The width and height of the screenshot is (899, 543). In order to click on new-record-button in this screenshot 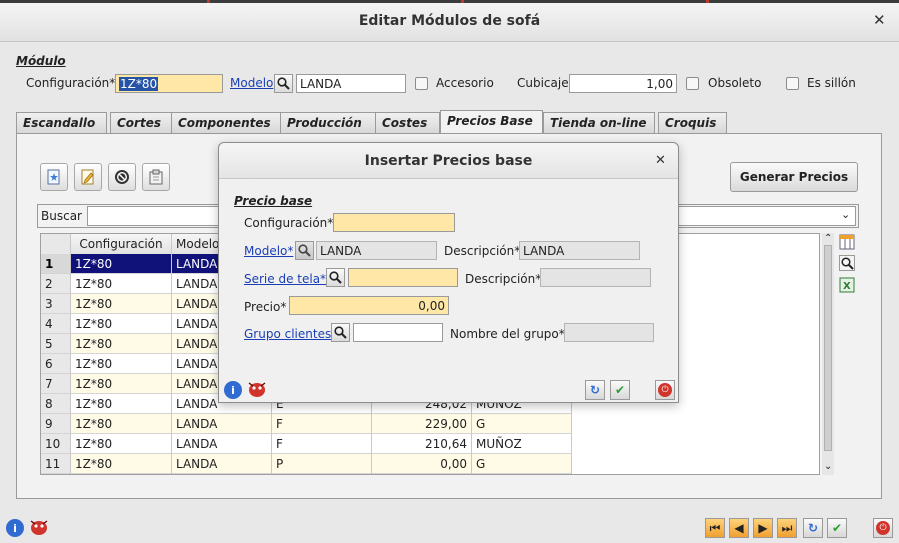, I will do `click(54, 177)`.